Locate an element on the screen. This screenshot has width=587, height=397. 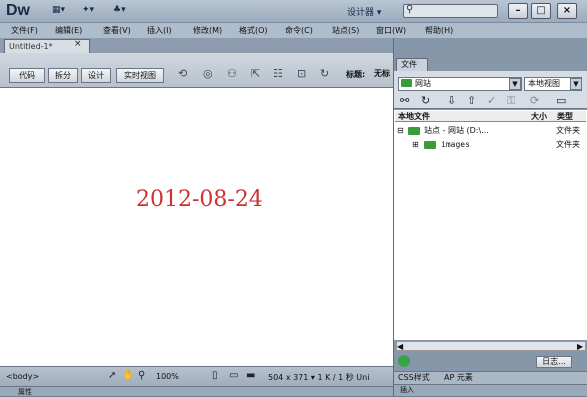
tag-selector: <body> is located at coordinates (22, 376).